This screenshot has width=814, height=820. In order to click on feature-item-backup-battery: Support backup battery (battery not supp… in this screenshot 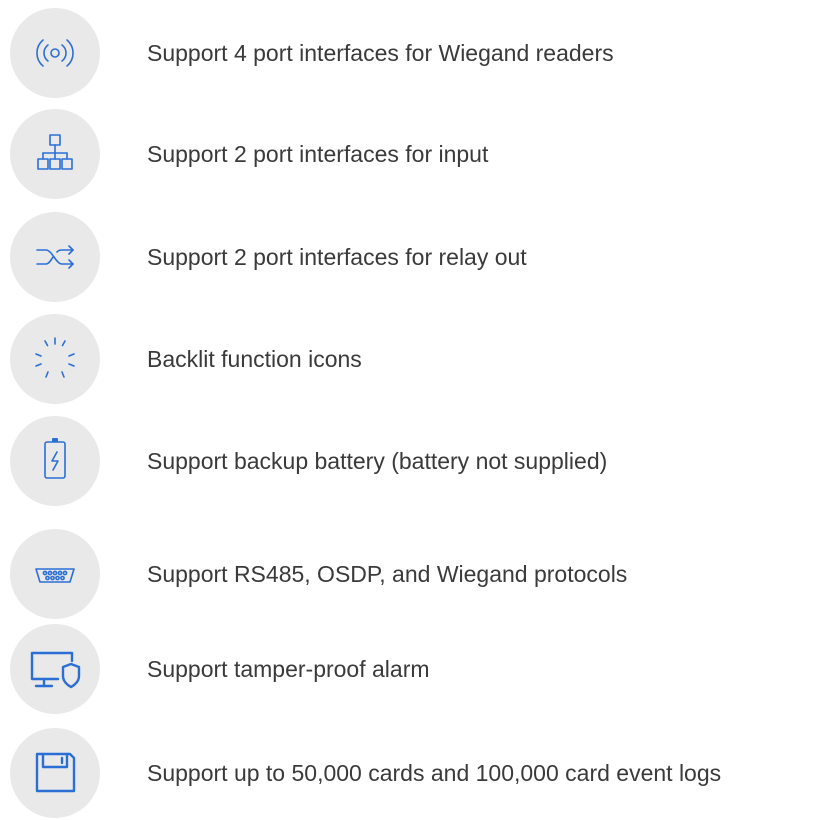, I will do `click(410, 461)`.